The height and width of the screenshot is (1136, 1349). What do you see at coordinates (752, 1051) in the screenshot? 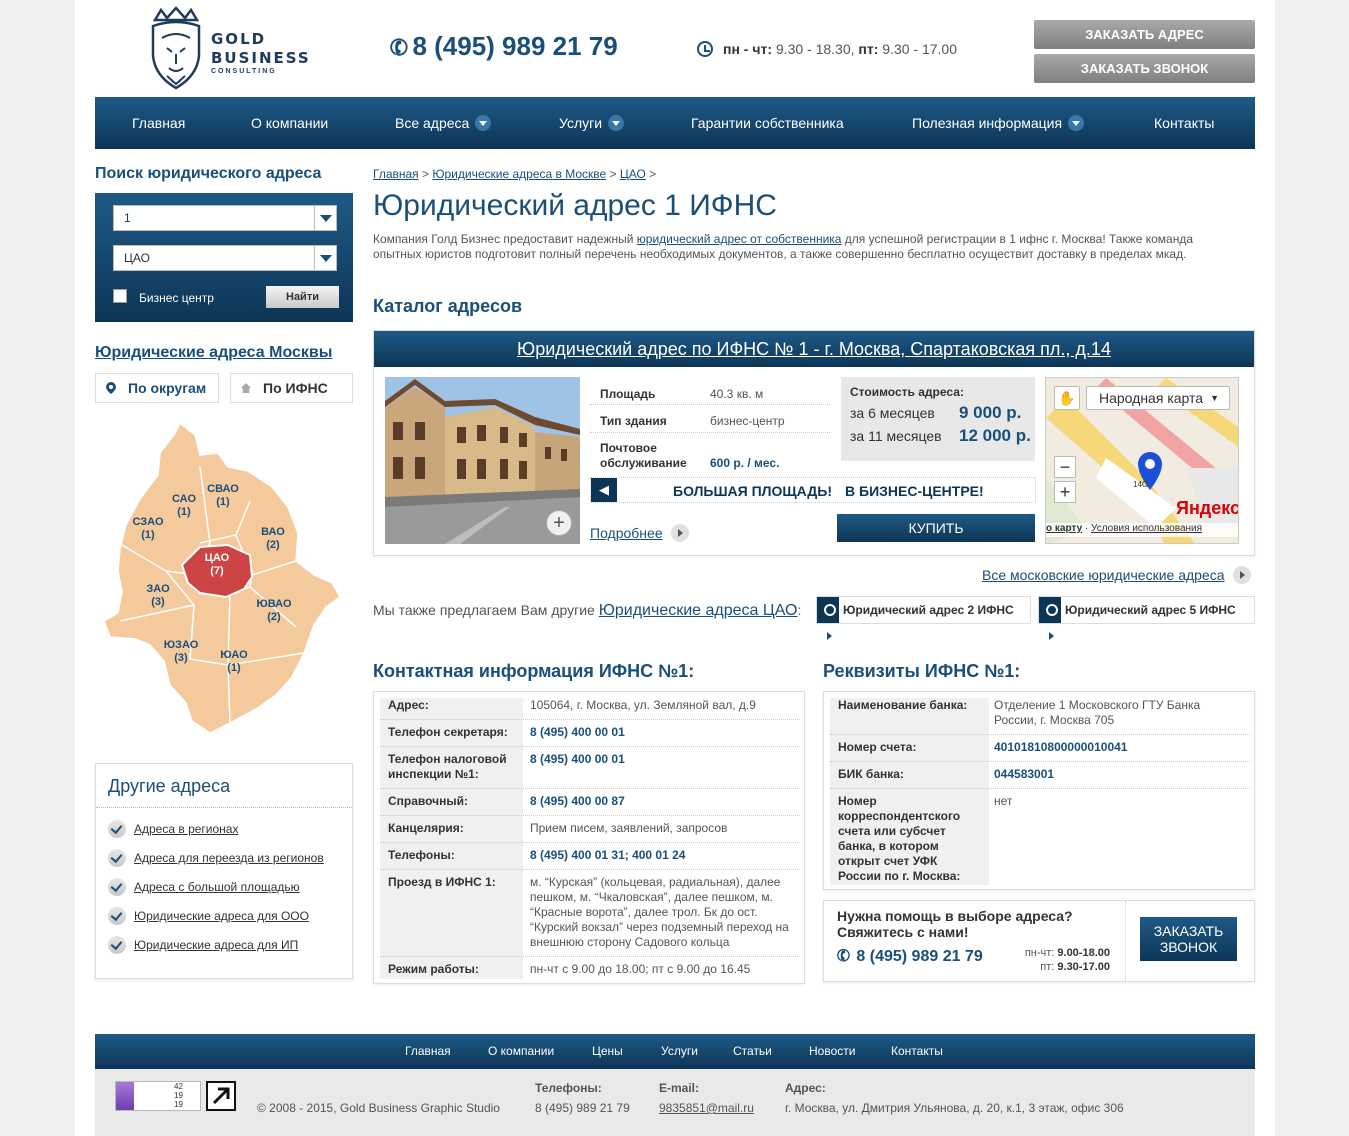
I see `footer-nav-articles: Статьи` at bounding box center [752, 1051].